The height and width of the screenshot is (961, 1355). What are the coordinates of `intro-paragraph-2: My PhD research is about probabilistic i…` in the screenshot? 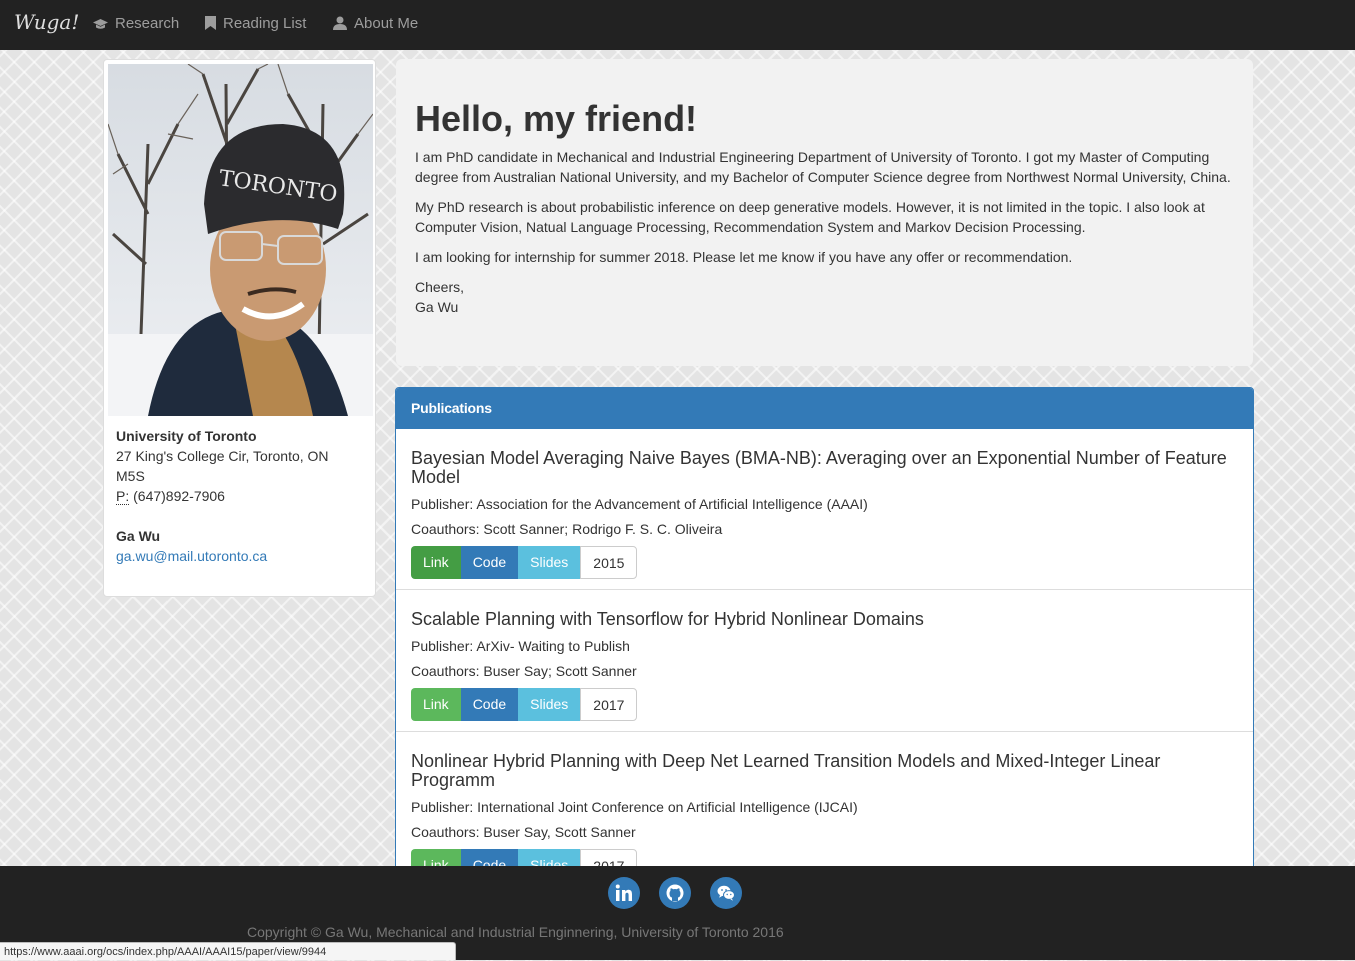 It's located at (810, 217).